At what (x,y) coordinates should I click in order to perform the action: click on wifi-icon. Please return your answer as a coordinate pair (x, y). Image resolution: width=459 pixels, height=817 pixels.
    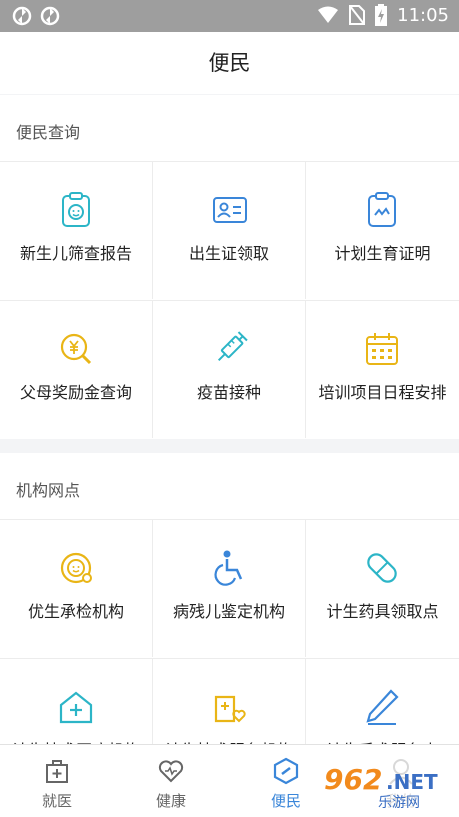
    Looking at the image, I should click on (328, 14).